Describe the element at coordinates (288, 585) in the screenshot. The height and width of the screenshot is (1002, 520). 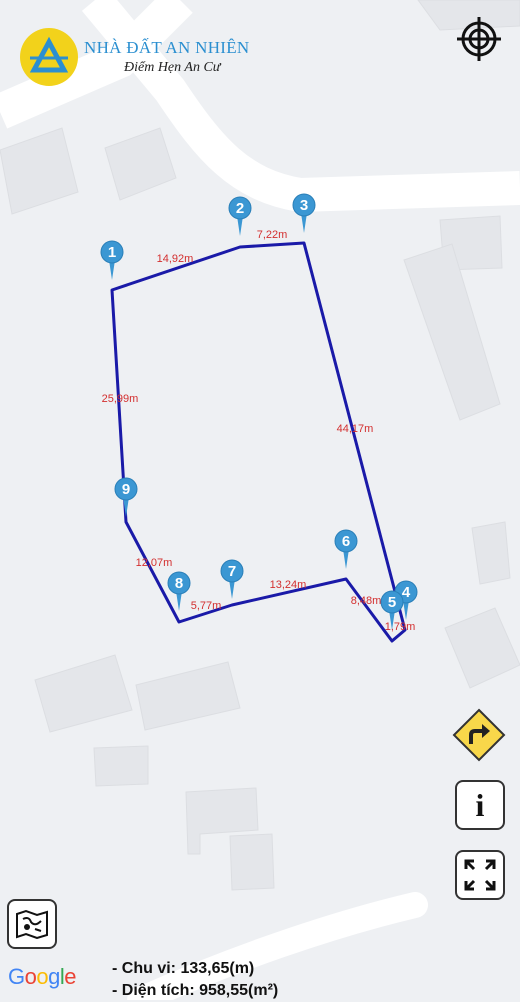
I see `segment-length-label: 13,24m` at that location.